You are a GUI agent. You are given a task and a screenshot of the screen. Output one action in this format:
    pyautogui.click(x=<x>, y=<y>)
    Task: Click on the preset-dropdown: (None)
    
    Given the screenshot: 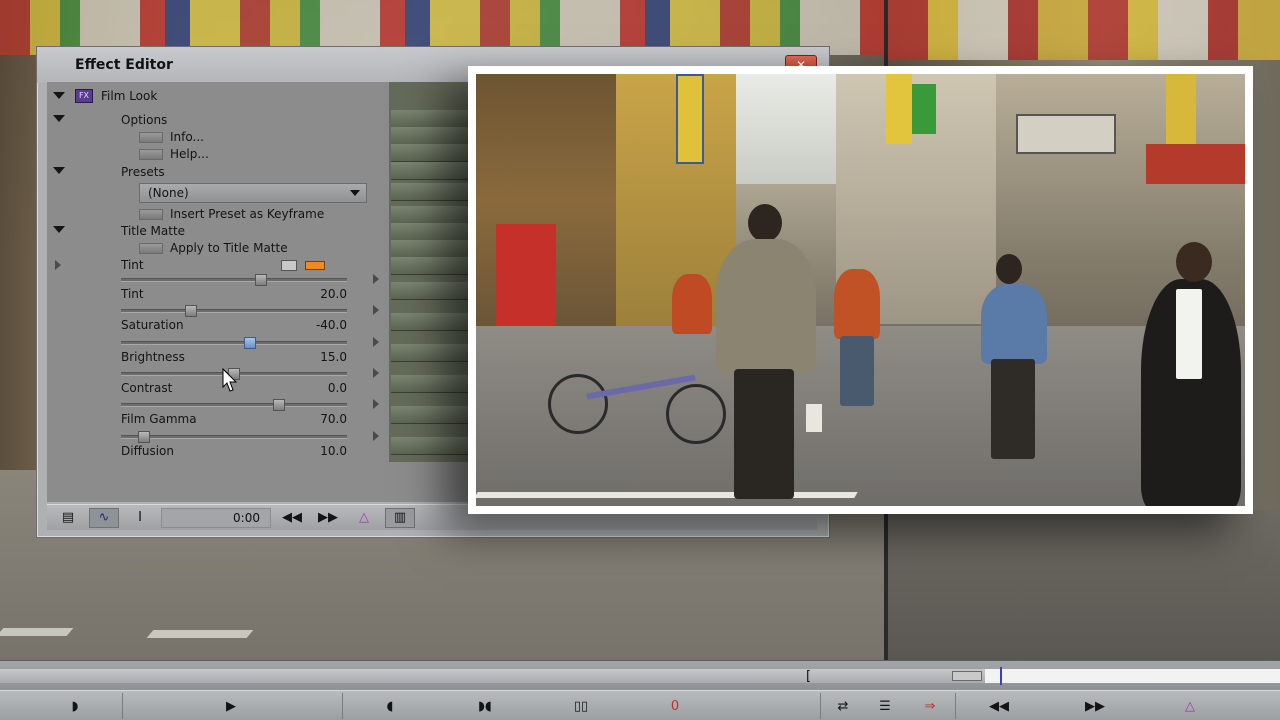 What is the action you would take?
    pyautogui.click(x=253, y=193)
    